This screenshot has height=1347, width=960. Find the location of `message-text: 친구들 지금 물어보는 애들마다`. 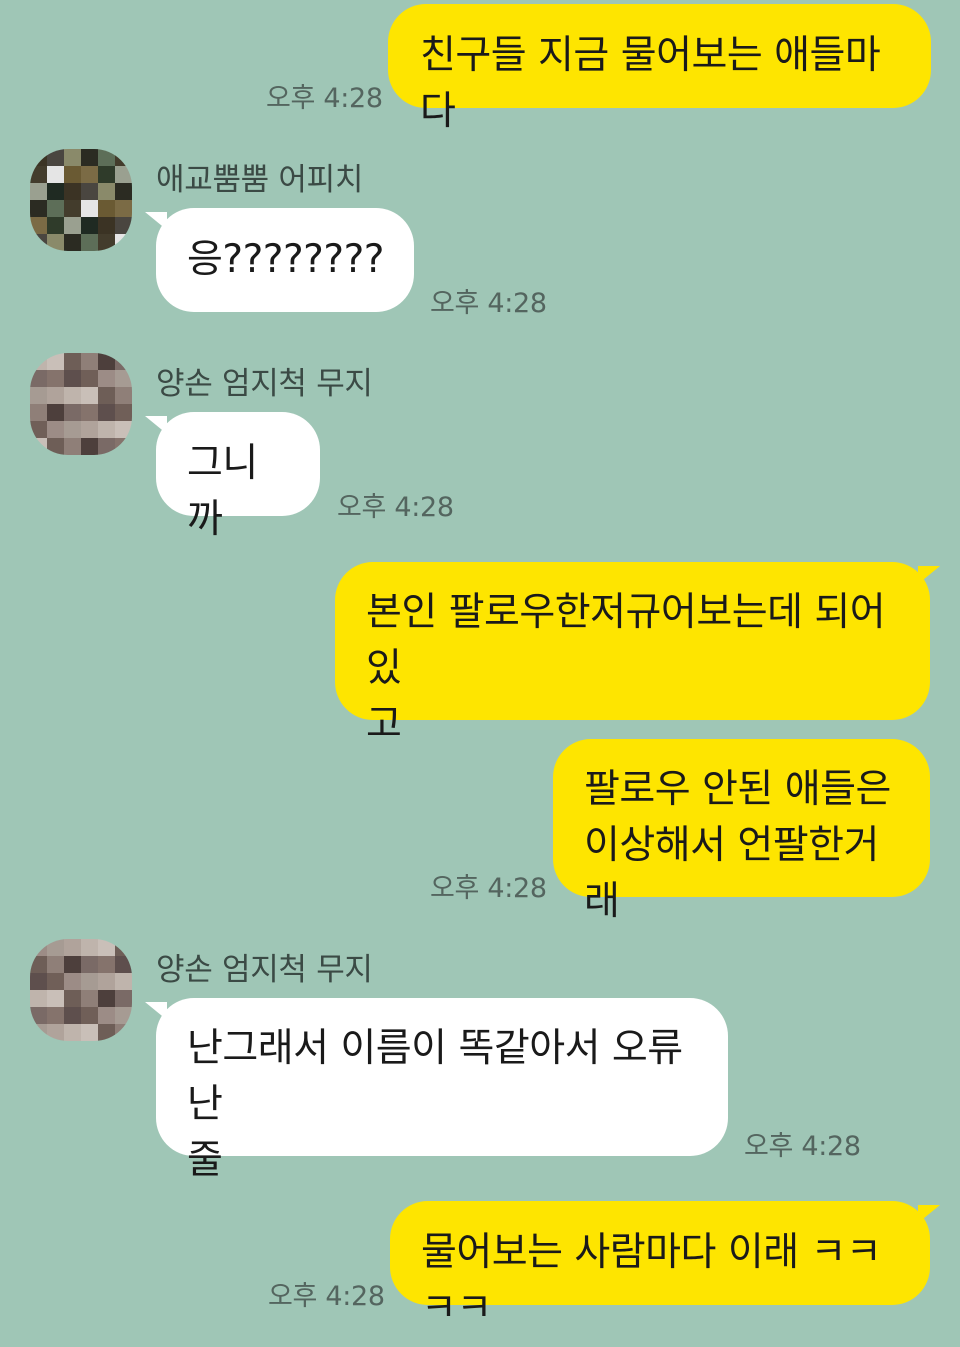

message-text: 친구들 지금 물어보는 애들마다 is located at coordinates (650, 83).